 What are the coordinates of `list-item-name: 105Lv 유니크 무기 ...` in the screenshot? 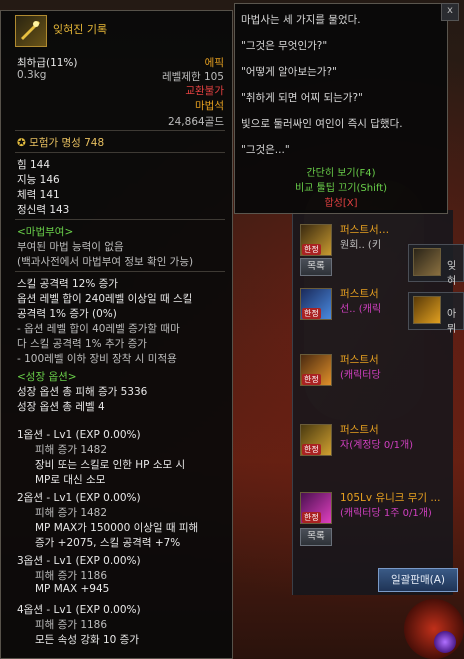 It's located at (390, 498).